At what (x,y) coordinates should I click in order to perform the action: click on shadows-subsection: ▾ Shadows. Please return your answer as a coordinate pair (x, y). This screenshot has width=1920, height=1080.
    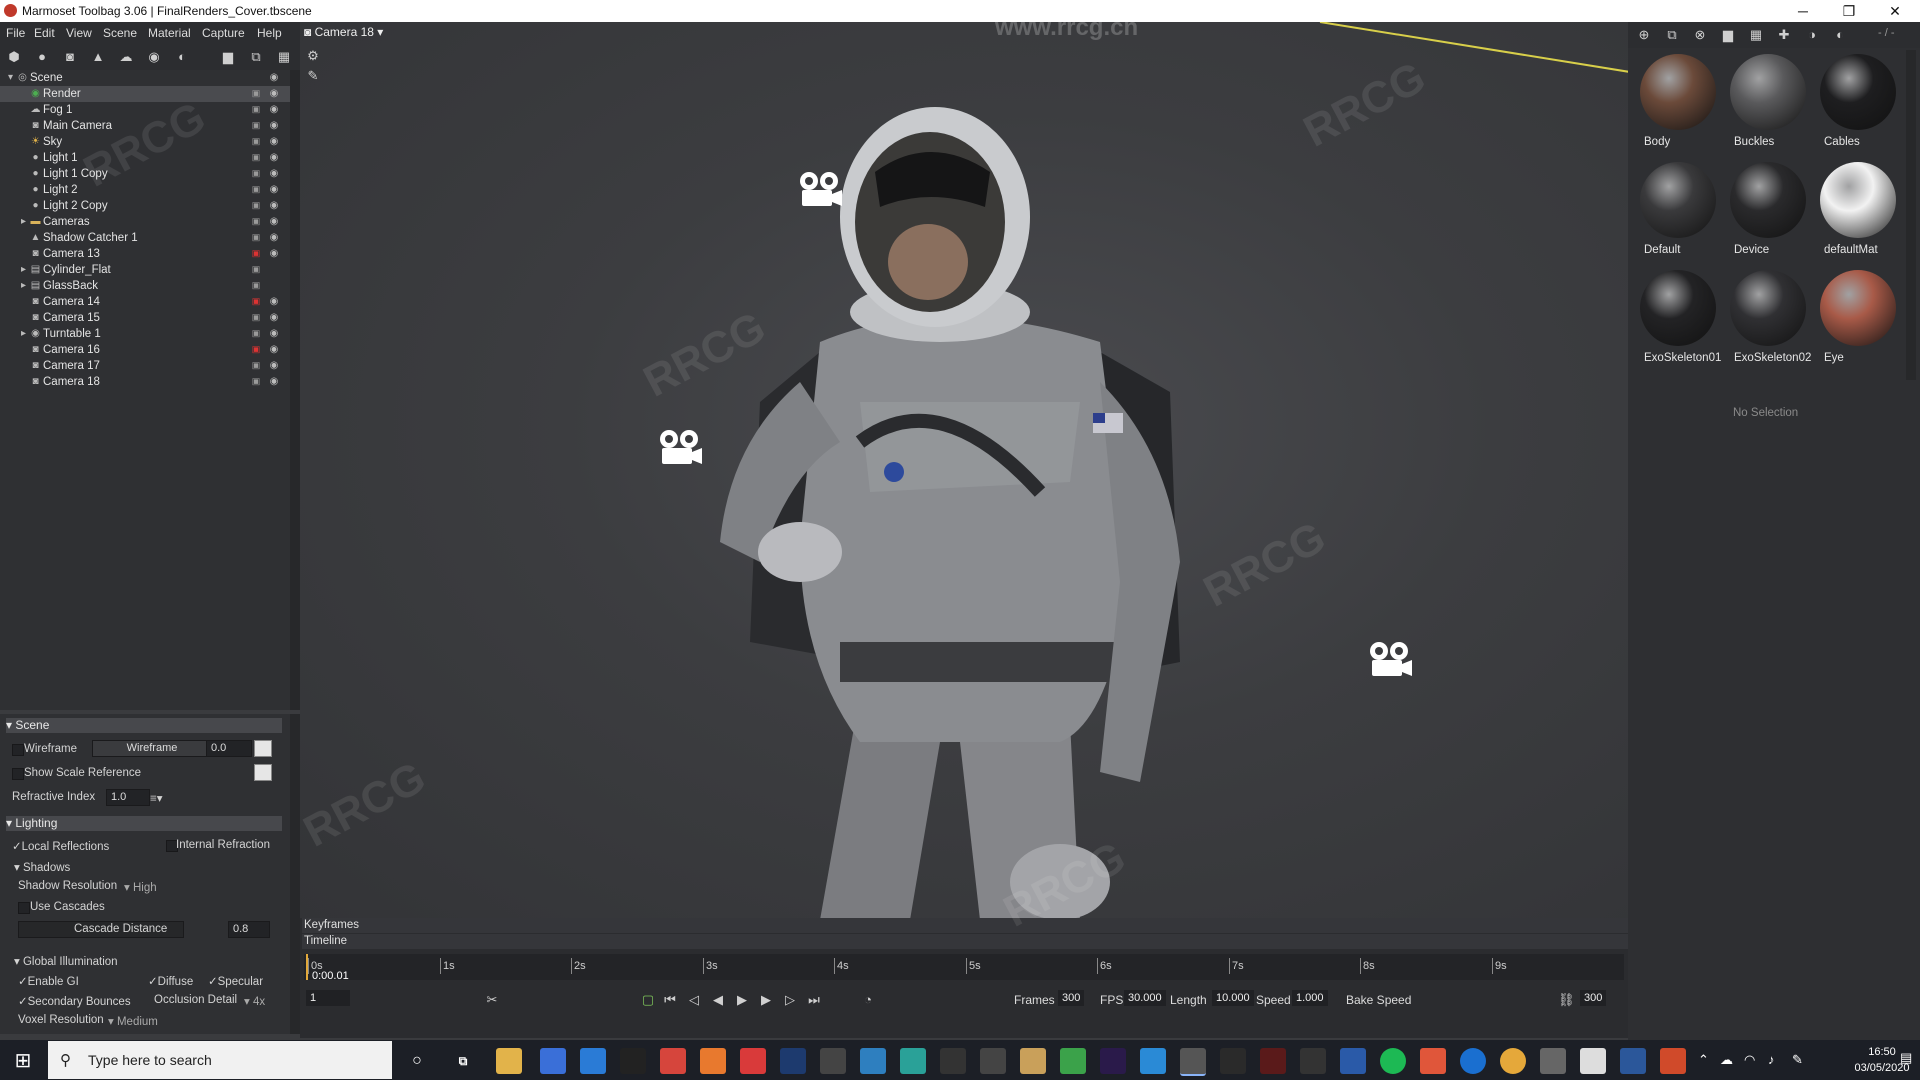
    Looking at the image, I should click on (42, 867).